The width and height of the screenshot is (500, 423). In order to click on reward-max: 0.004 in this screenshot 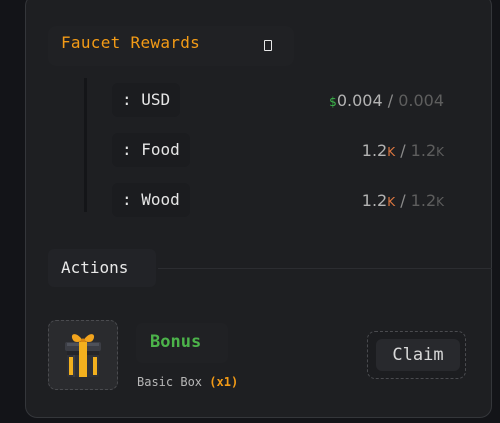, I will do `click(421, 100)`.